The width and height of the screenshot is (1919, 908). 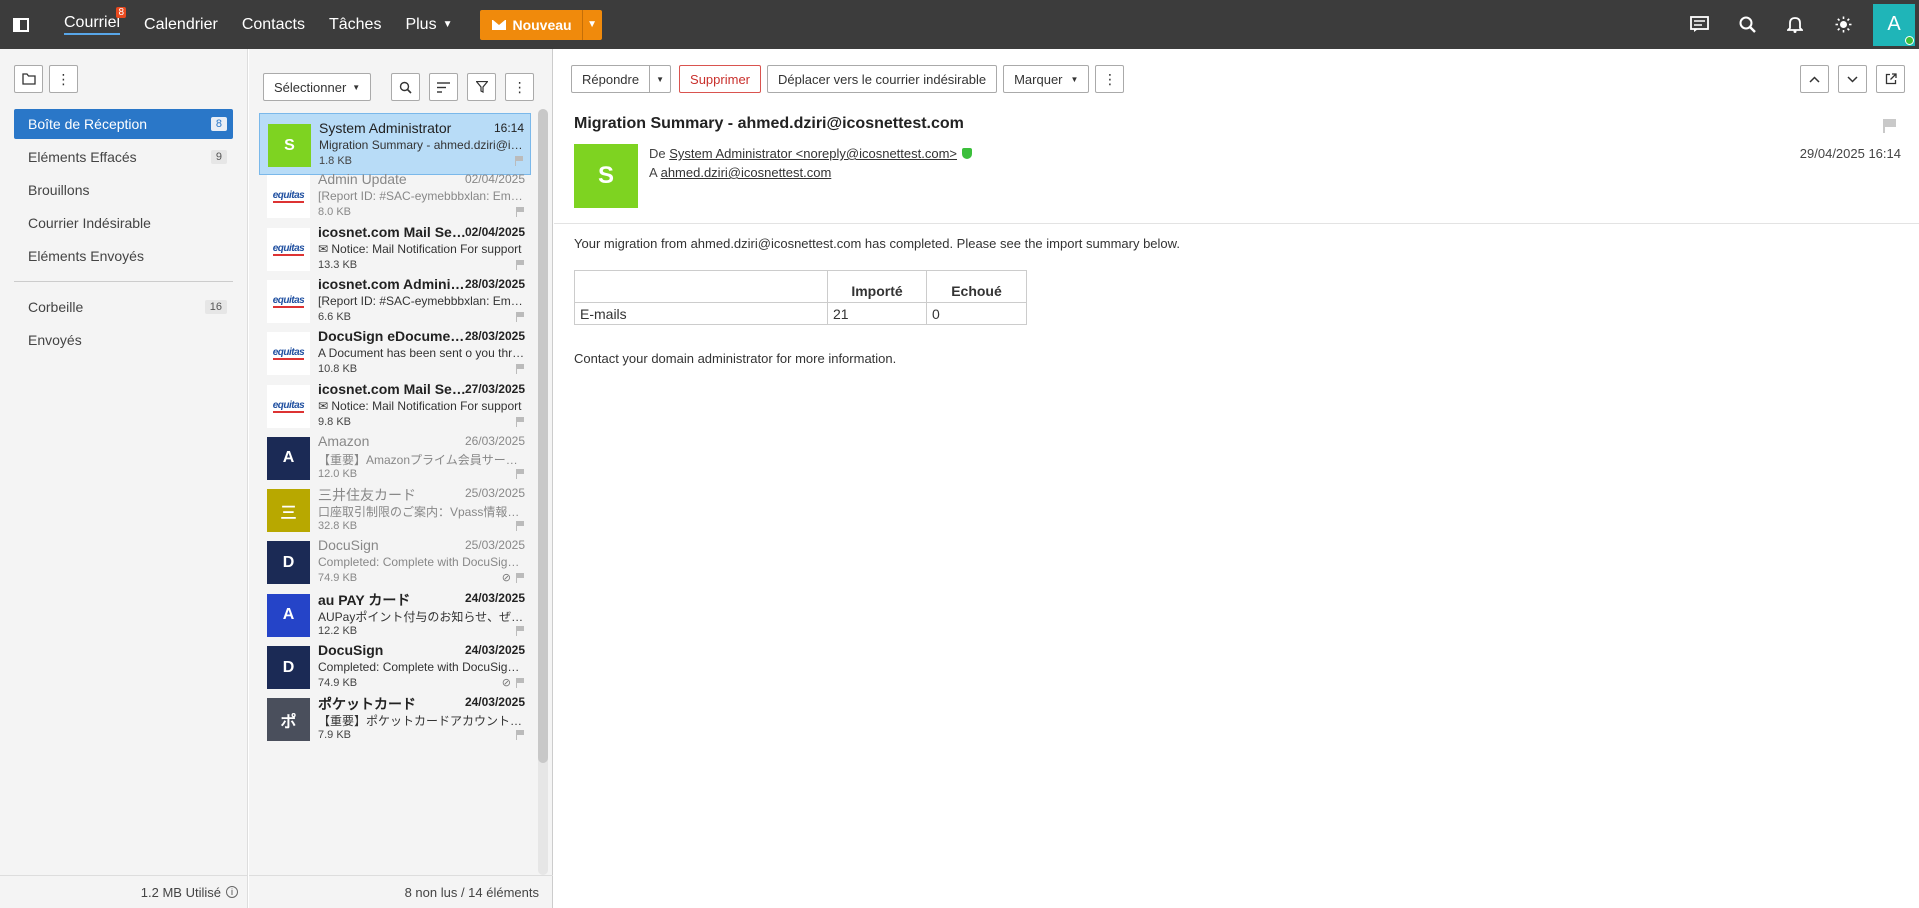 What do you see at coordinates (288, 511) in the screenshot?
I see `sender-avatar: 三` at bounding box center [288, 511].